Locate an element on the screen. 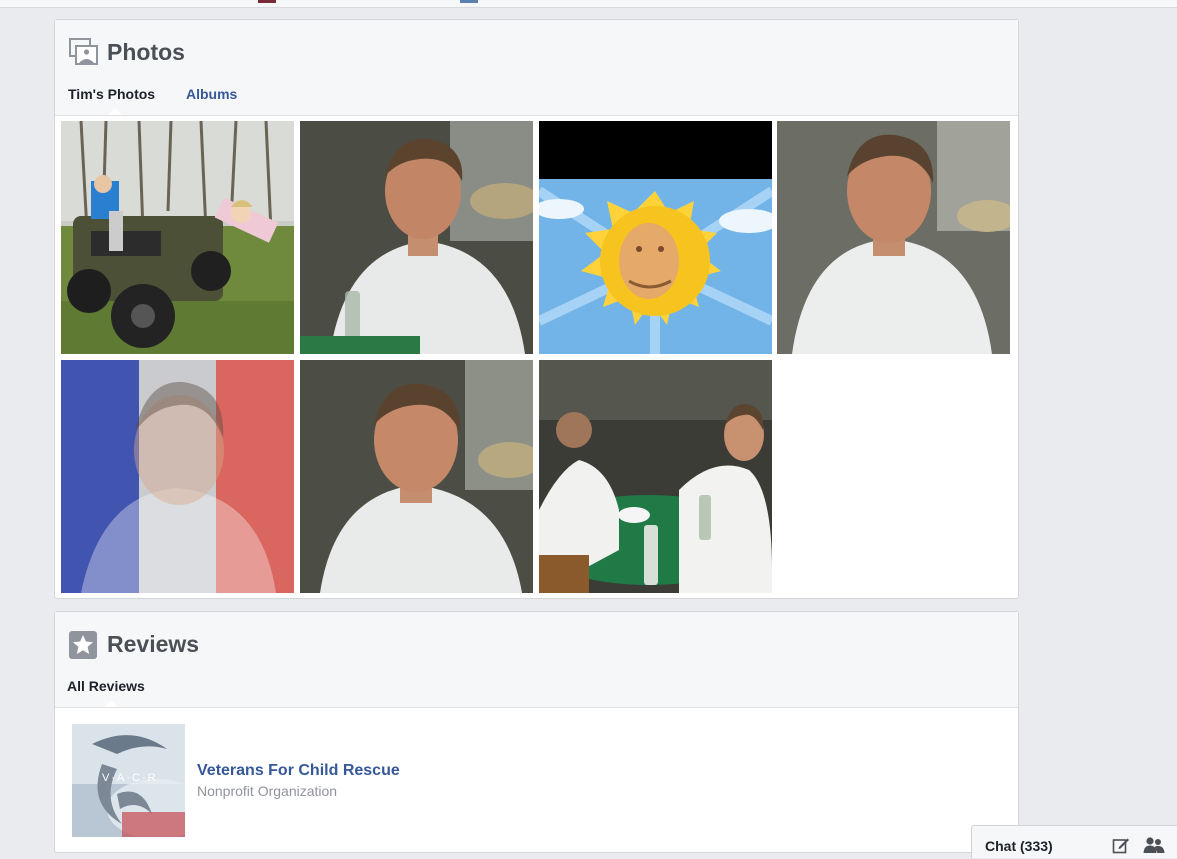 The width and height of the screenshot is (1177, 859). star-icon is located at coordinates (83, 647).